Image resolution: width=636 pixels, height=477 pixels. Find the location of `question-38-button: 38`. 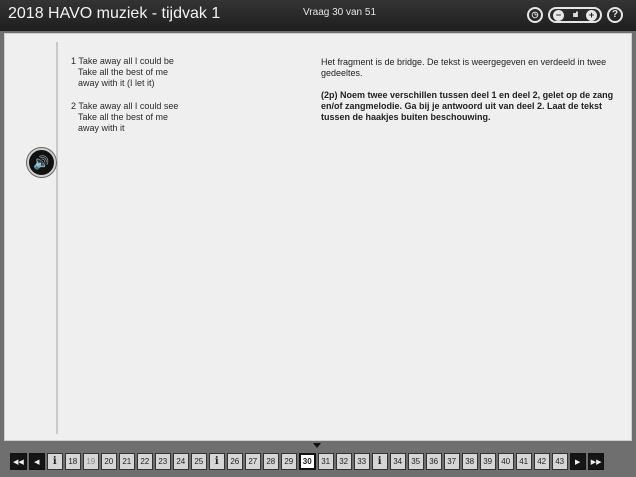

question-38-button: 38 is located at coordinates (469, 461).